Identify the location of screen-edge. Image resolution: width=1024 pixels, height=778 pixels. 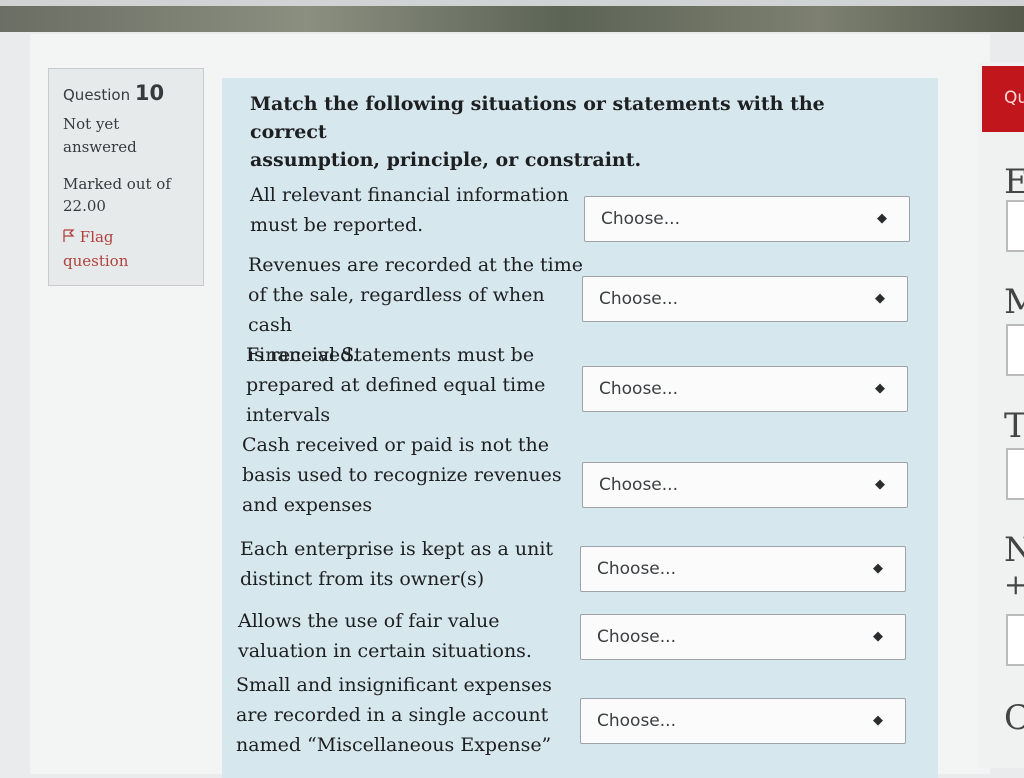
(512, 3).